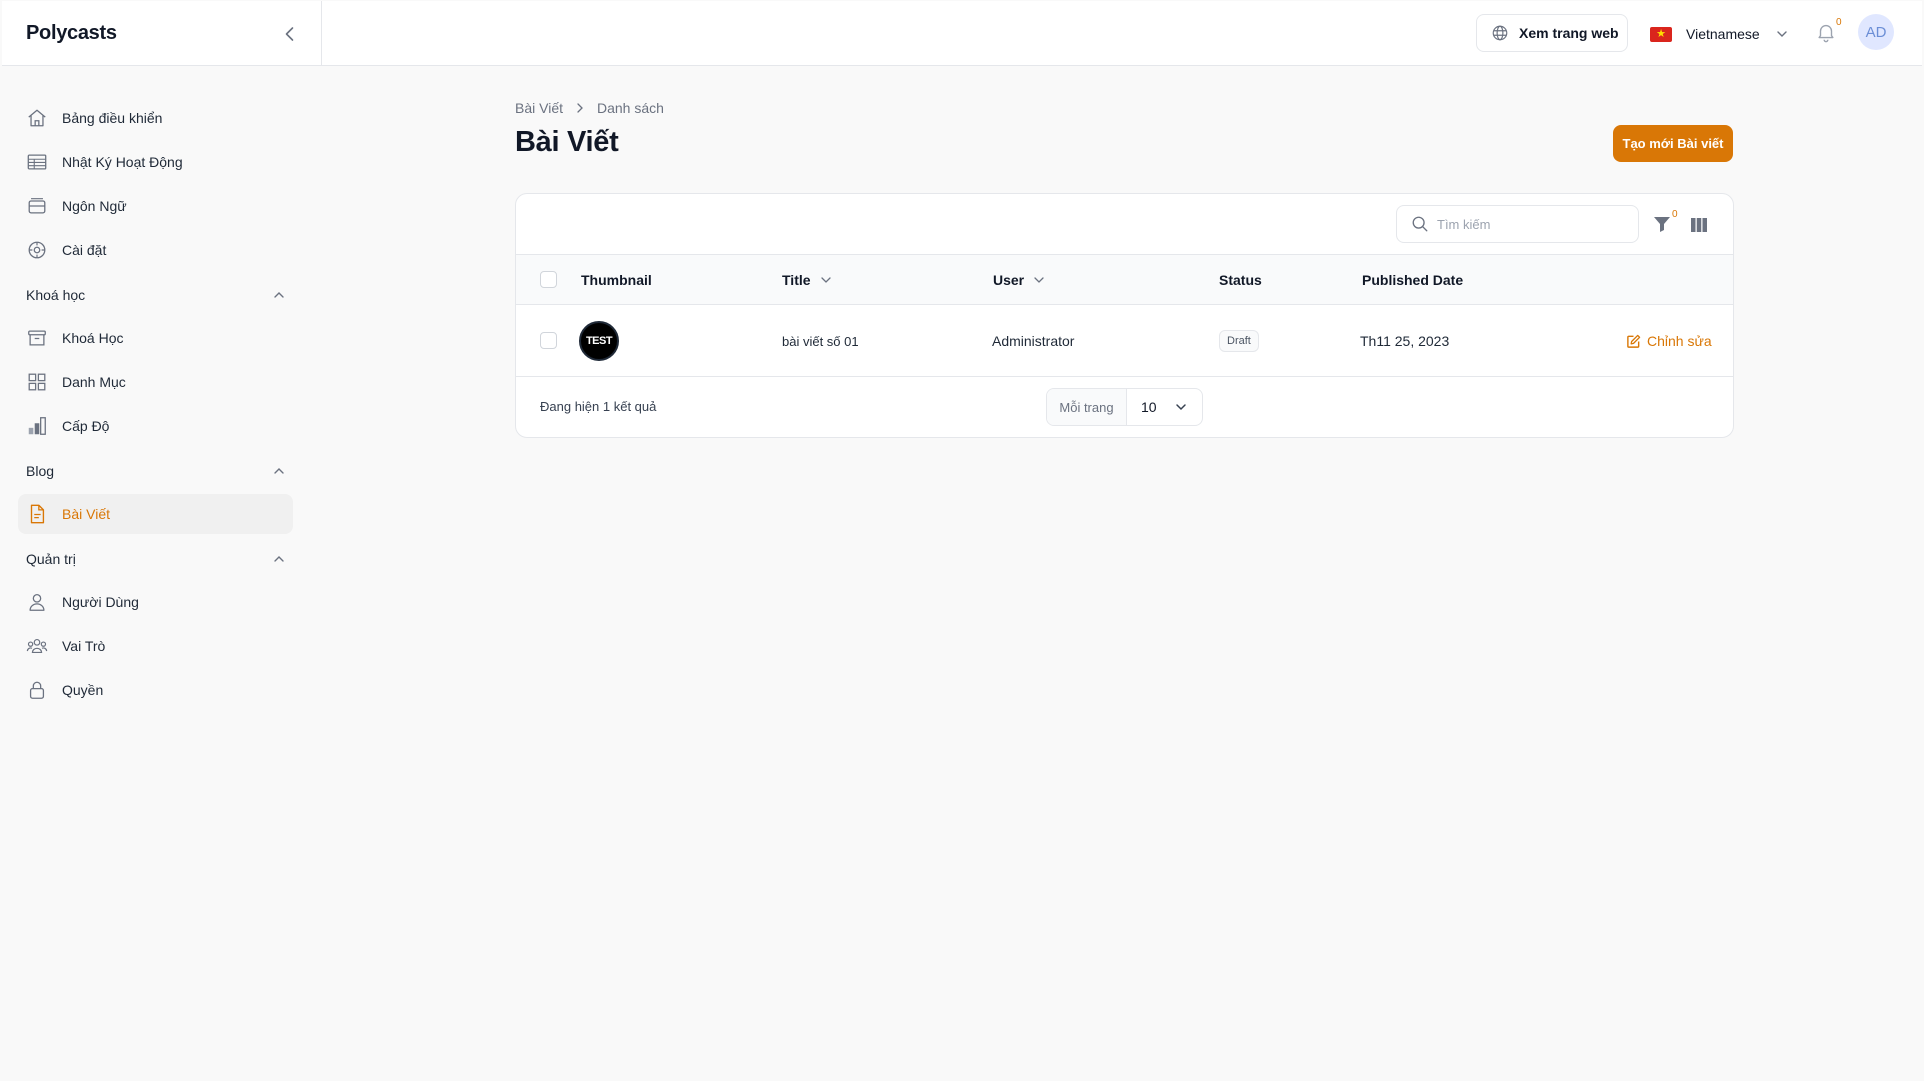 This screenshot has width=1924, height=1081. I want to click on column-header-label: Thumbnail, so click(616, 280).